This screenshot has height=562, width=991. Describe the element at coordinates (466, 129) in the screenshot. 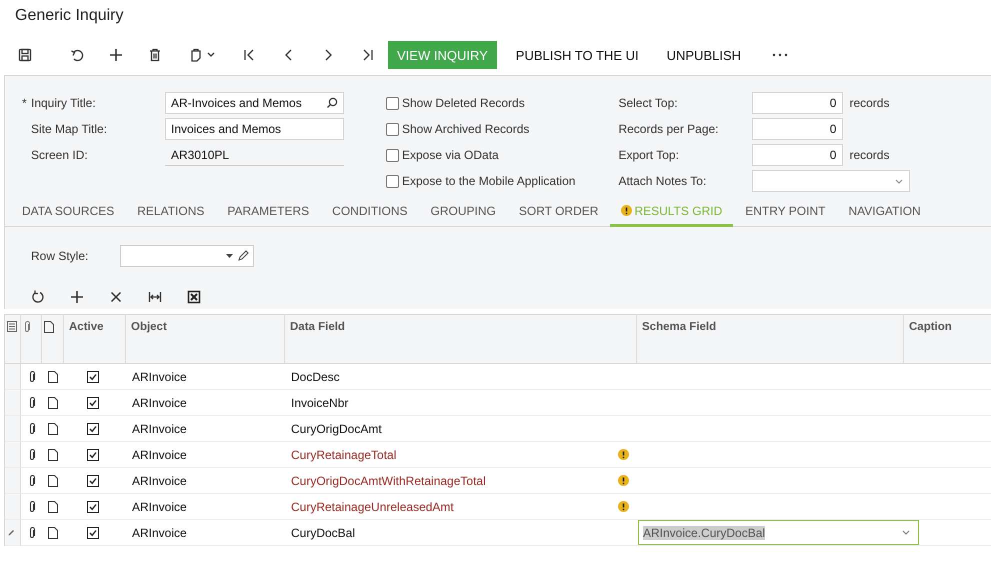

I see `checkbox-label: Show Archived Records` at that location.